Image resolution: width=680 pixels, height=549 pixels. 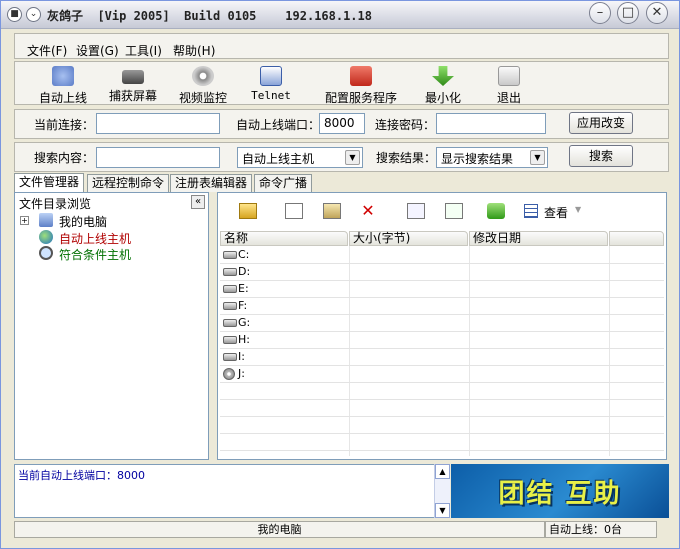 What do you see at coordinates (492, 157) in the screenshot?
I see `search-result-select: 显示搜索结果 ▼` at bounding box center [492, 157].